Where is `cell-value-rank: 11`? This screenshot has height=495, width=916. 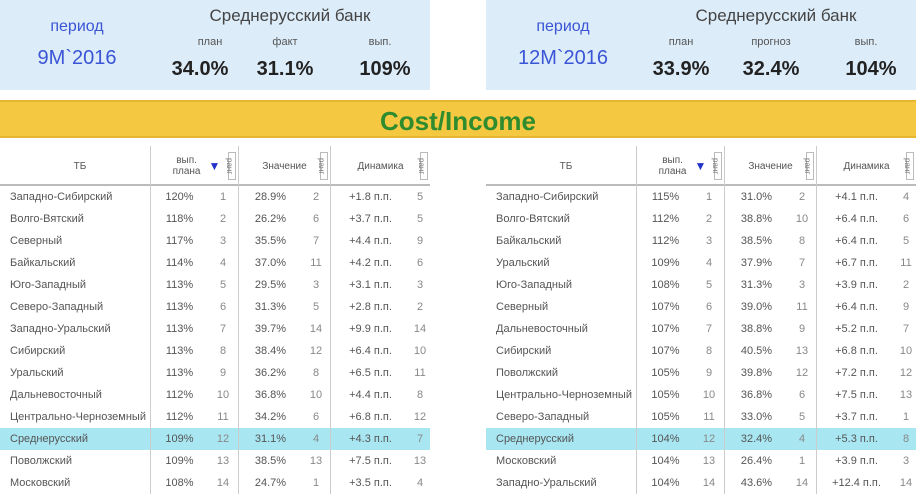
cell-value-rank: 11 is located at coordinates (316, 263).